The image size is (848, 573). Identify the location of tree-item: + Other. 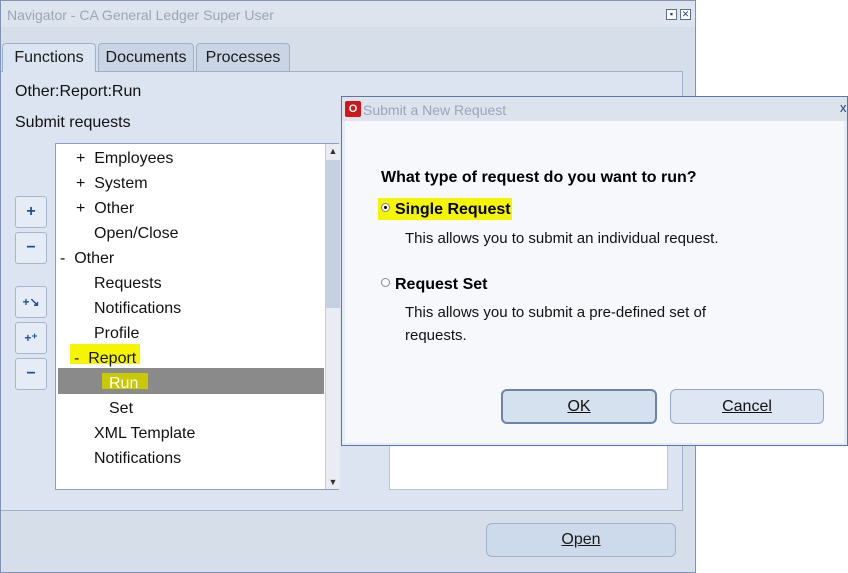
(105, 208).